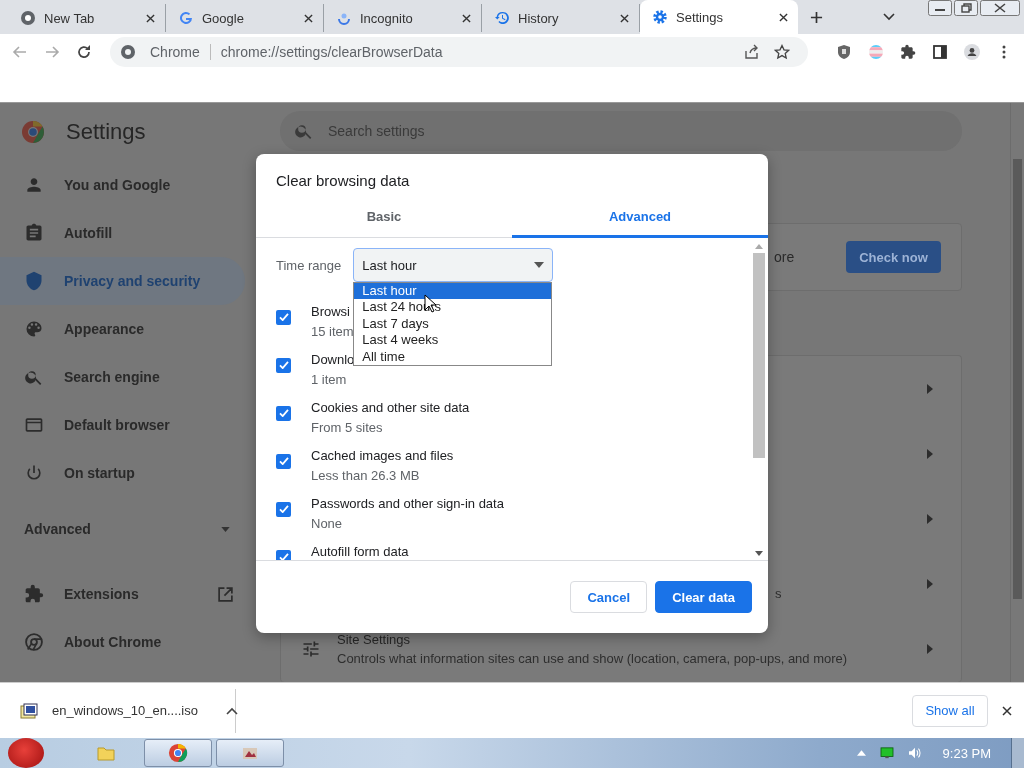 The width and height of the screenshot is (1024, 768). I want to click on caret-down-icon, so click(539, 265).